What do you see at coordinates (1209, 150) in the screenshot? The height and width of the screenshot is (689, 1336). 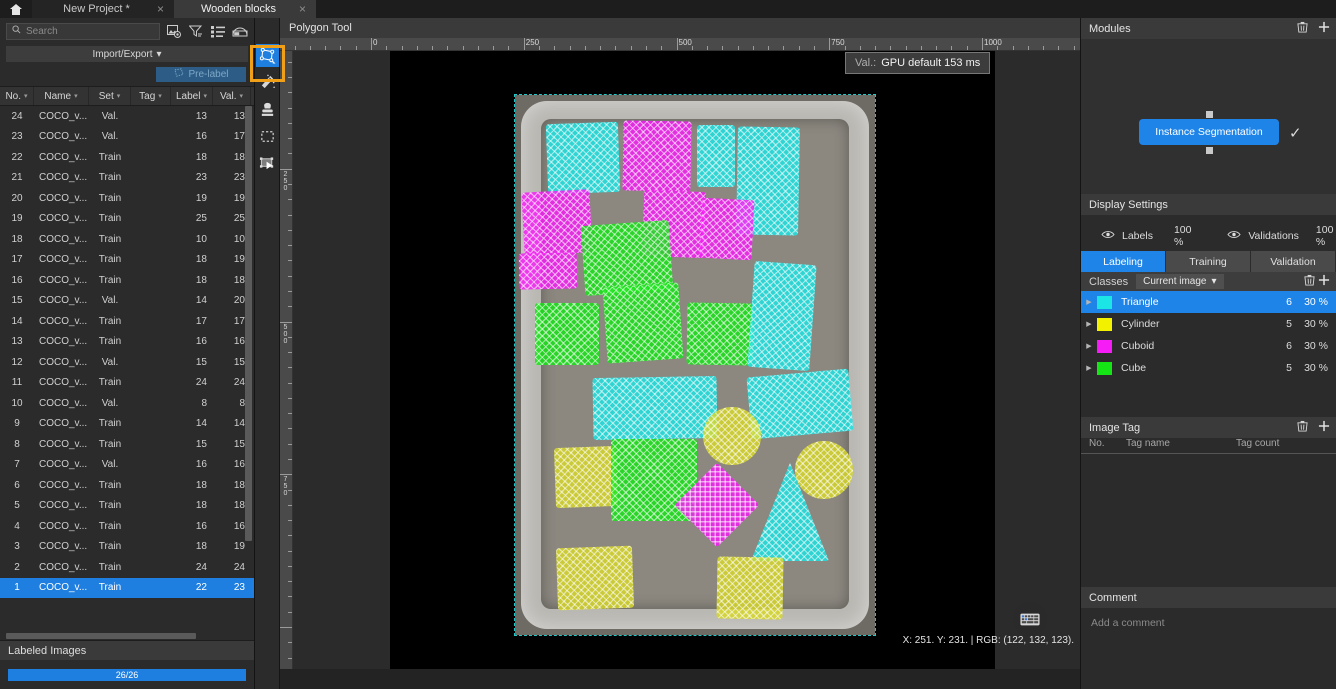 I see `node-handle-bottom` at bounding box center [1209, 150].